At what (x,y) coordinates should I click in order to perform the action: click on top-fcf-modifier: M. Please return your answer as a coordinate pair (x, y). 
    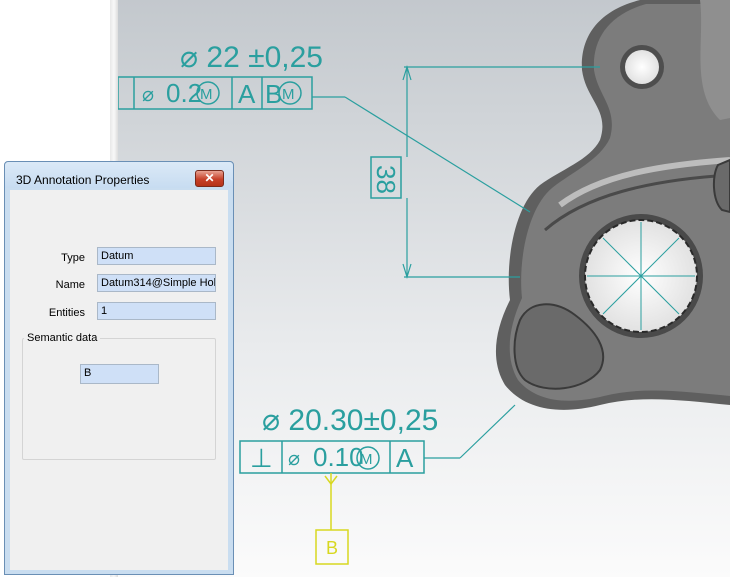
    Looking at the image, I should click on (206, 94).